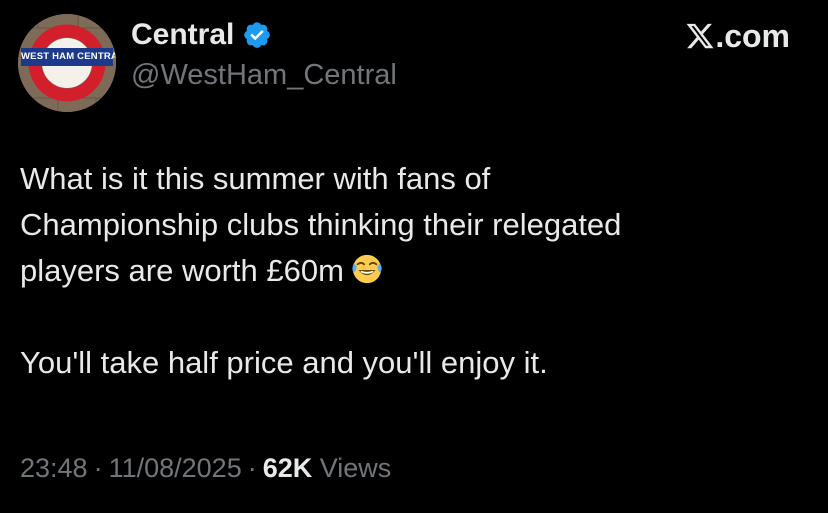 This screenshot has height=513, width=828. I want to click on handle: @WestHam_Central, so click(264, 75).